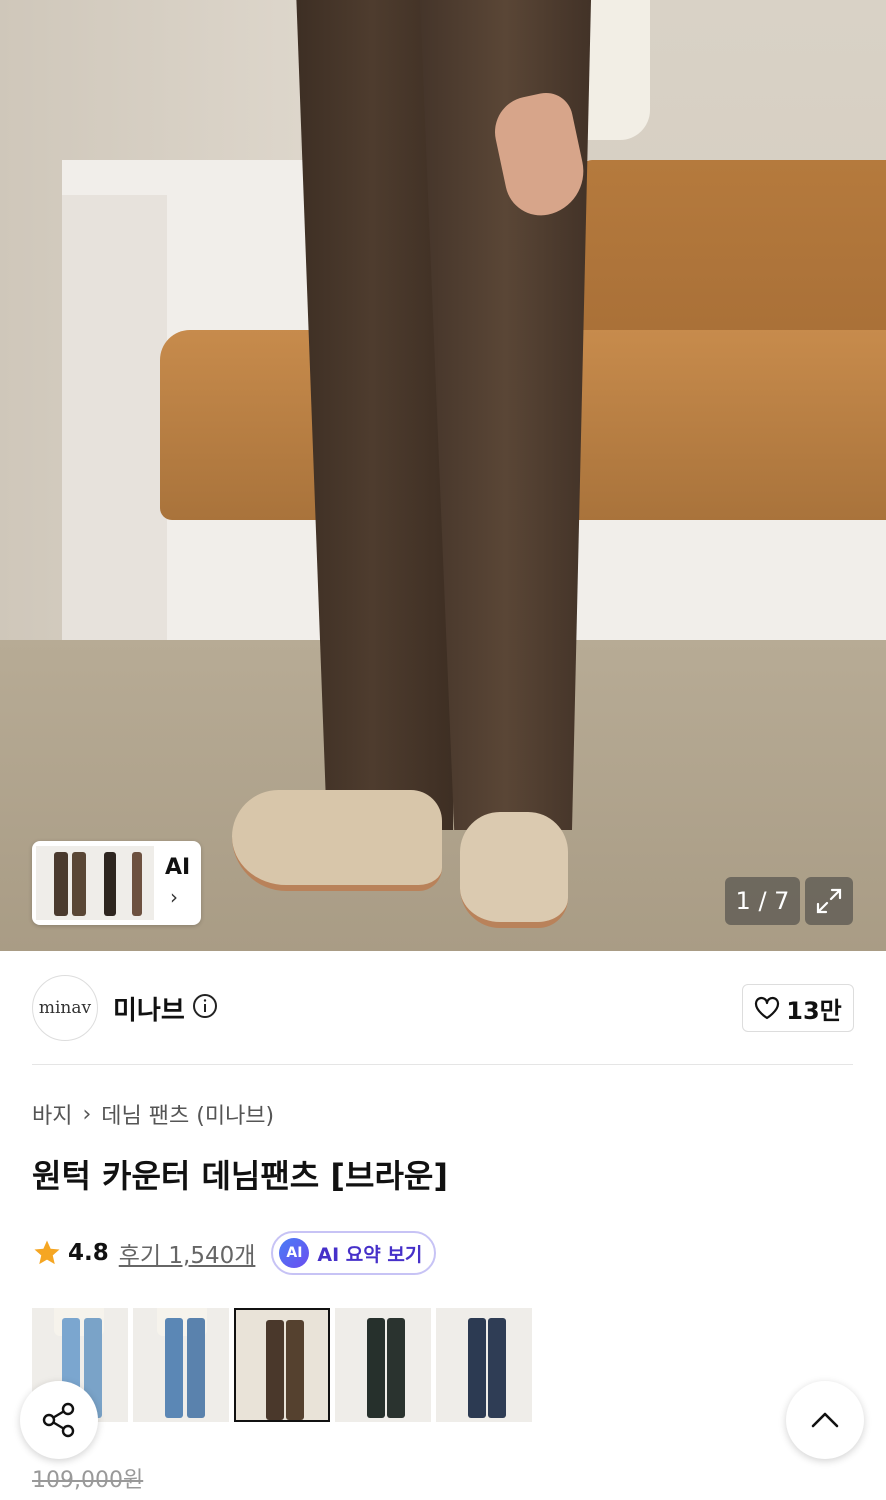 The image size is (886, 1500). Describe the element at coordinates (442, 1064) in the screenshot. I see `divider` at that location.